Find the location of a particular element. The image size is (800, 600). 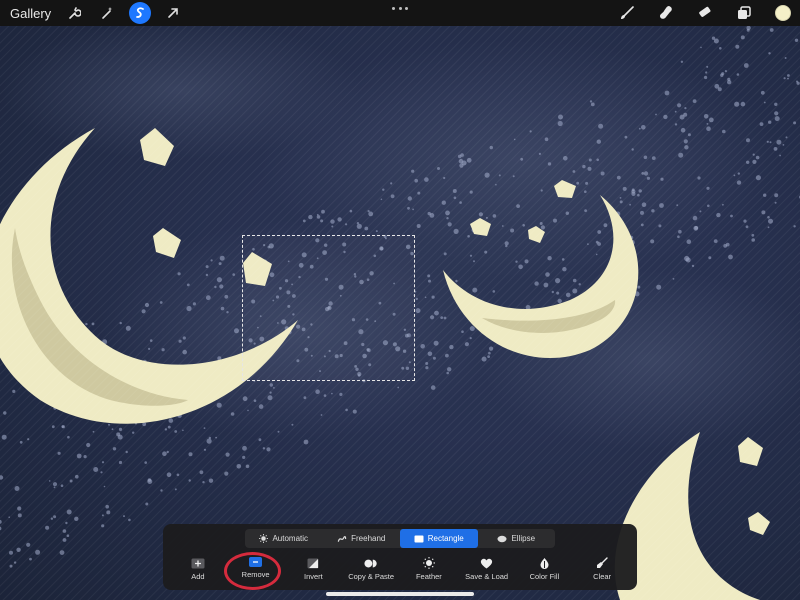

selection-icon is located at coordinates (140, 13).